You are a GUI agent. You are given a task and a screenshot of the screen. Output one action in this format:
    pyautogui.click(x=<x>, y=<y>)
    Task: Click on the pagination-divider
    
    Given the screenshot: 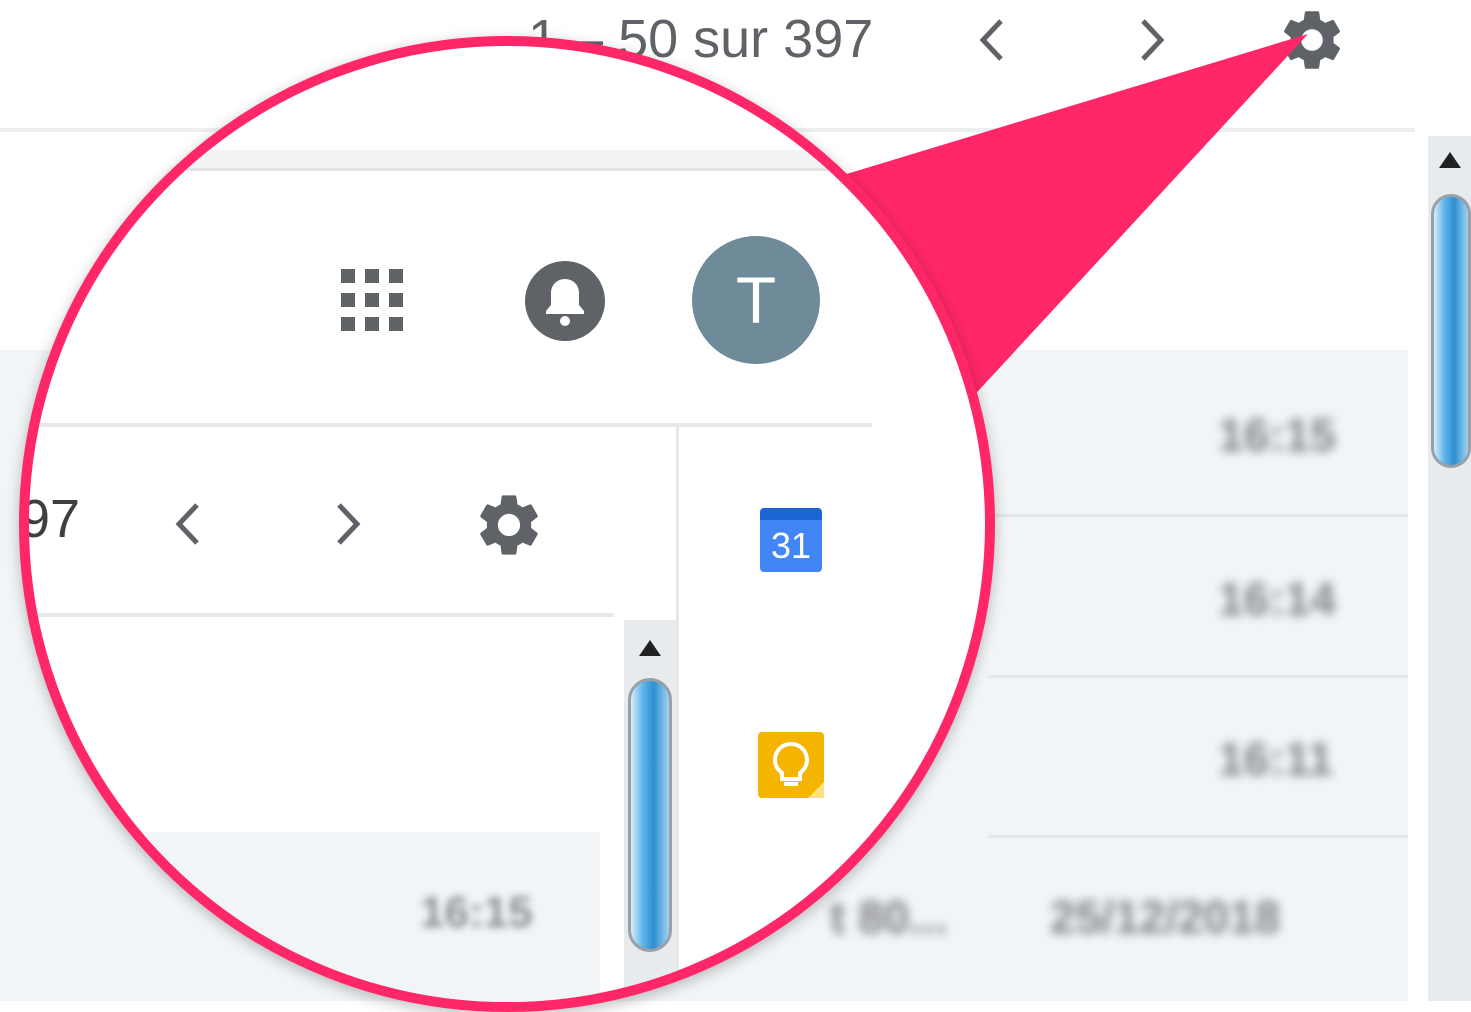 What is the action you would take?
    pyautogui.click(x=321, y=615)
    